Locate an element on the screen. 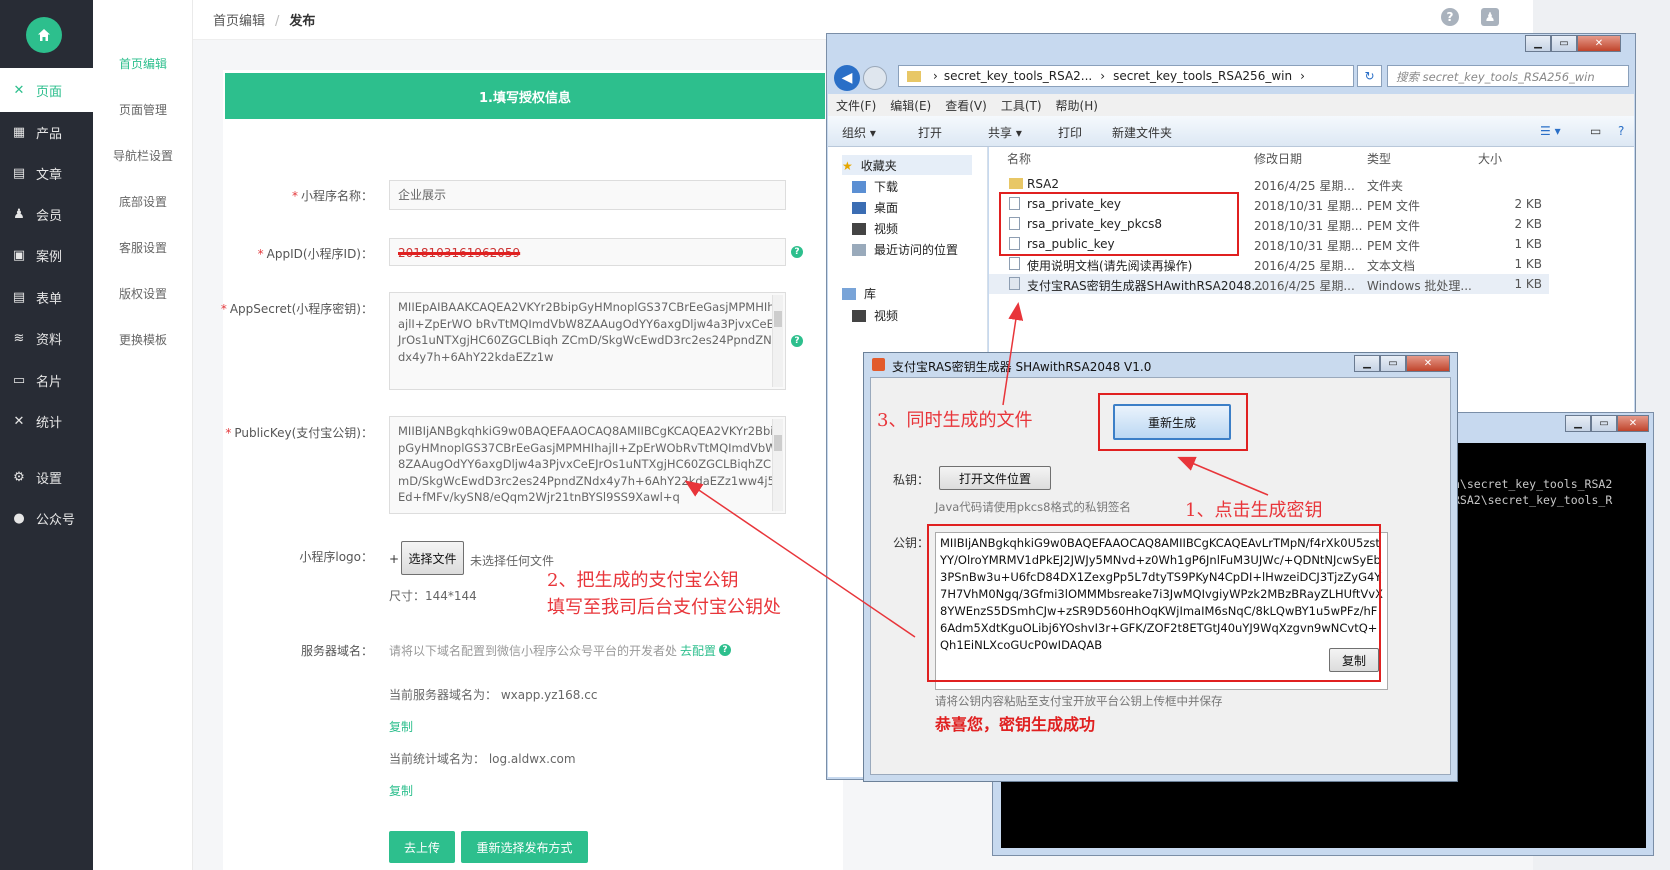 This screenshot has height=870, width=1670. back-icon: ◀ is located at coordinates (847, 78).